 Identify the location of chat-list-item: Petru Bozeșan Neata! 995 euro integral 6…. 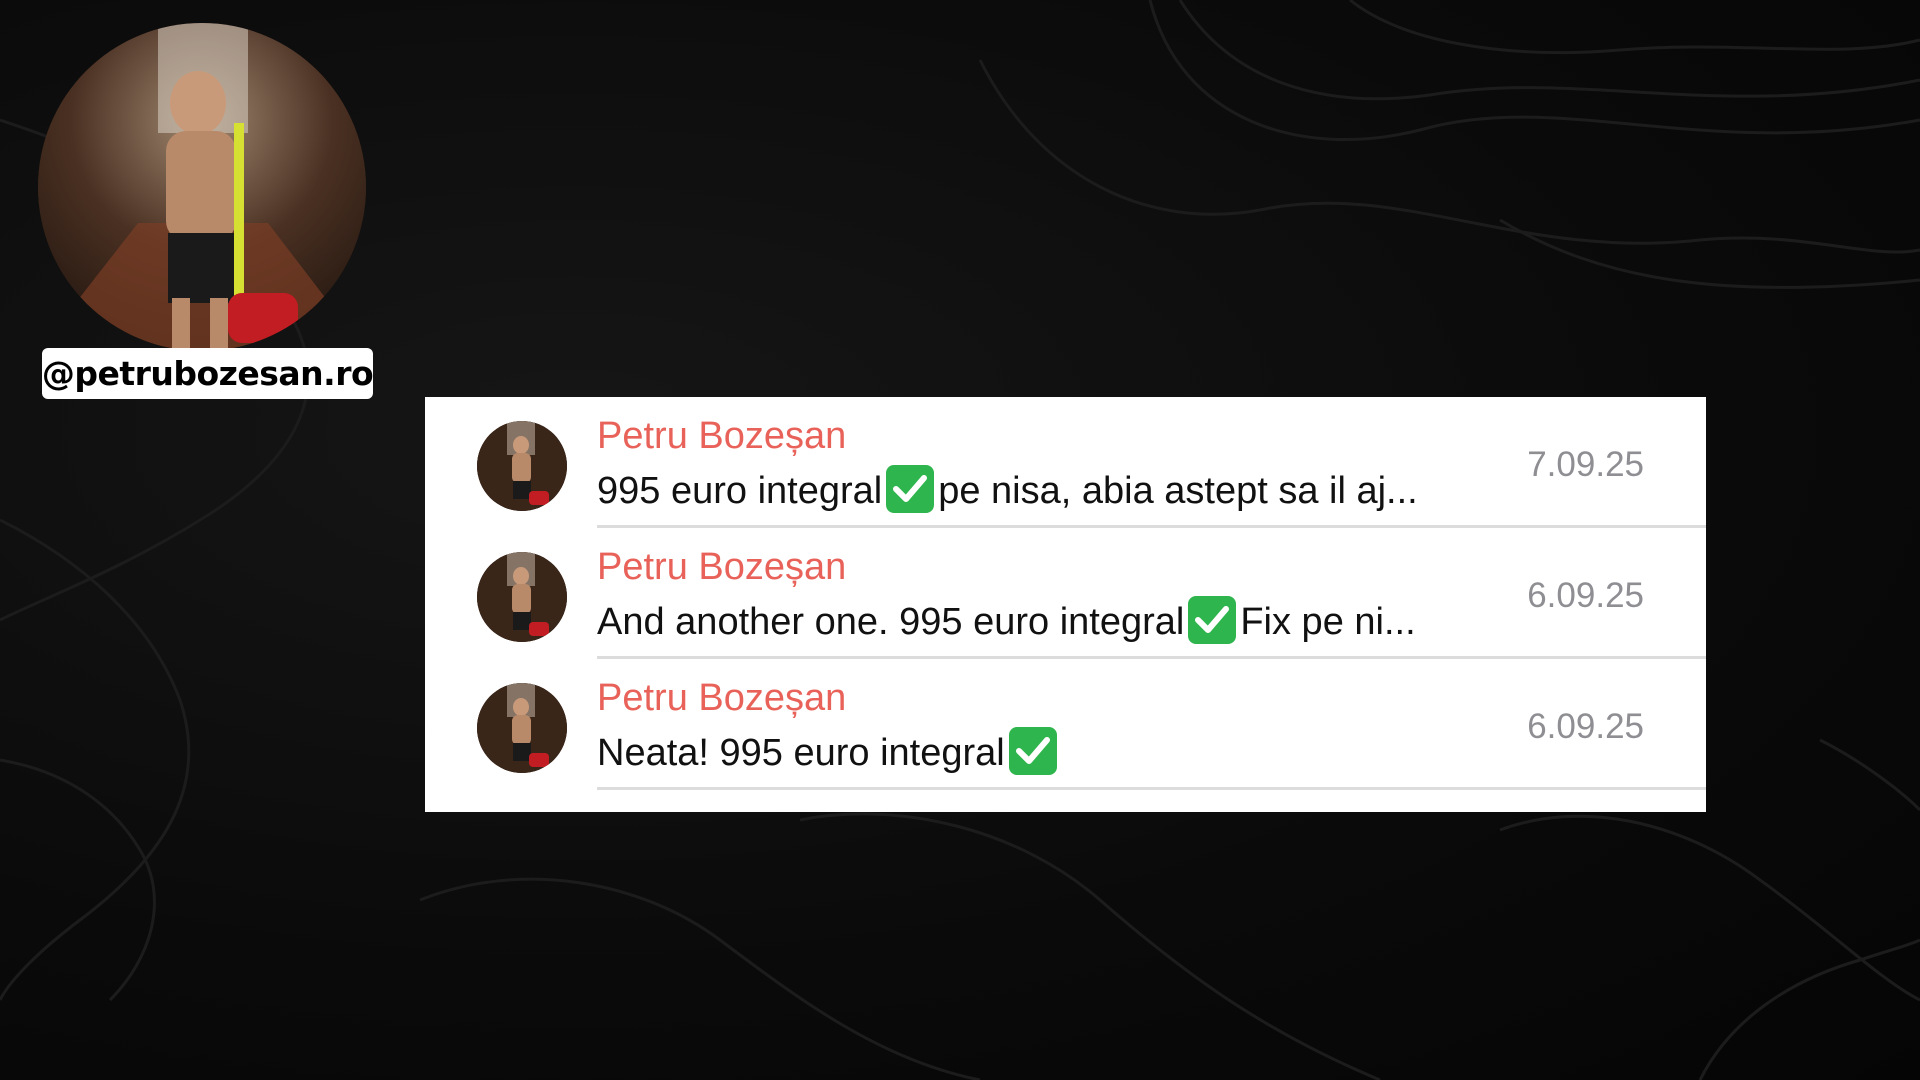
(1065, 724).